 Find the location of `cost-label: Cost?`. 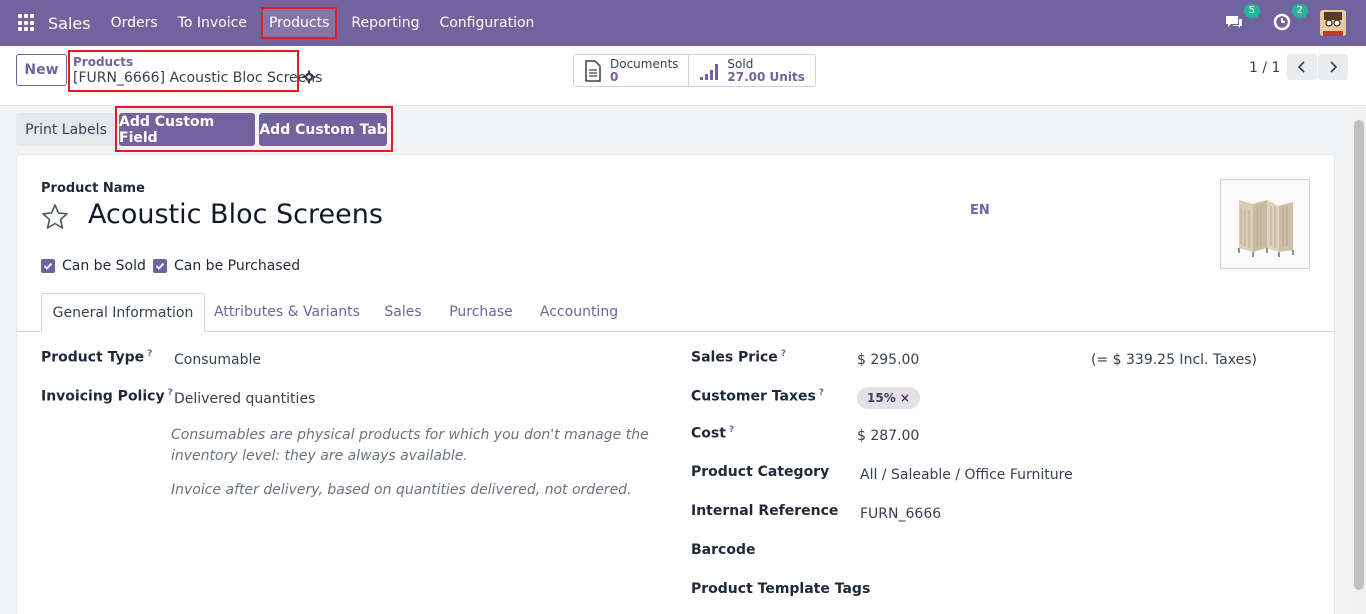

cost-label: Cost? is located at coordinates (713, 433).